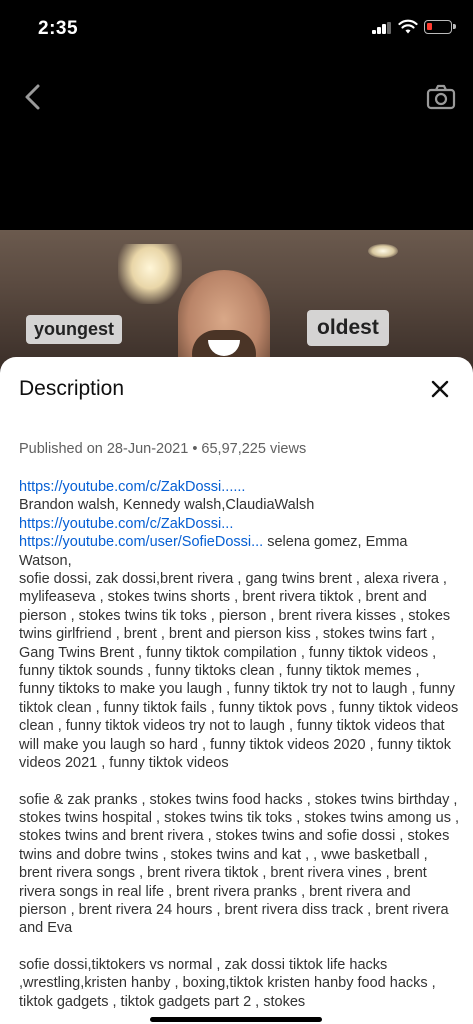 The image size is (473, 1024). I want to click on camera-icon, so click(441, 97).